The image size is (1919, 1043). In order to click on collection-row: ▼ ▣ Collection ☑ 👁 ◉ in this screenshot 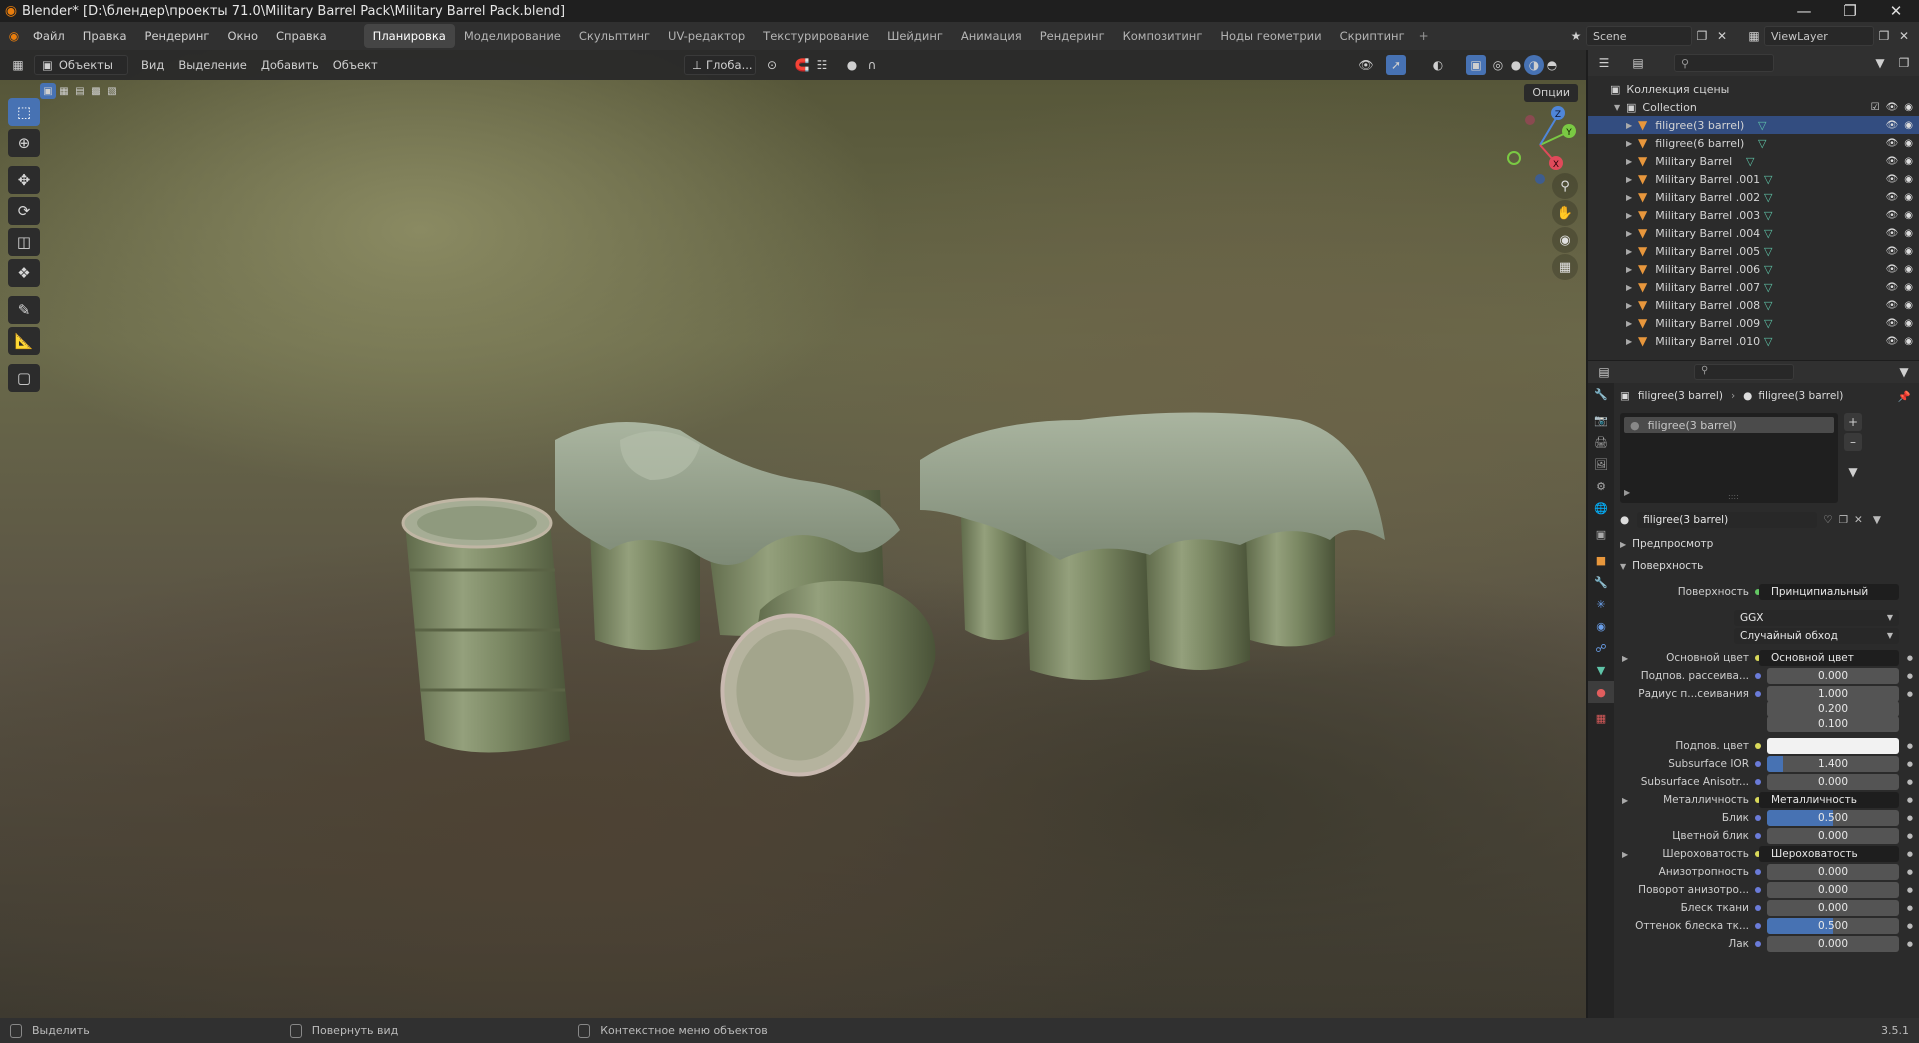, I will do `click(1753, 107)`.